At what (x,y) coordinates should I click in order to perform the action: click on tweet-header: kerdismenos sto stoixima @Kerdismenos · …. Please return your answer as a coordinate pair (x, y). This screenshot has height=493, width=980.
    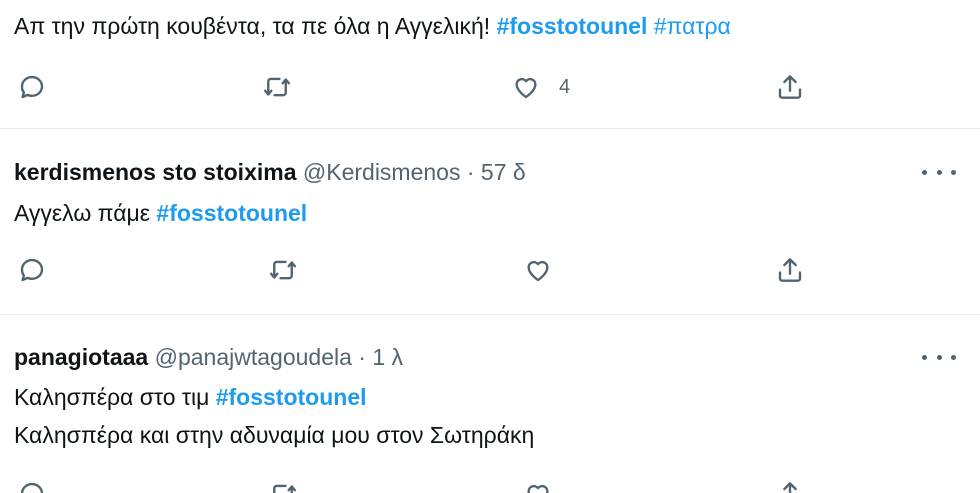
    Looking at the image, I should click on (270, 172).